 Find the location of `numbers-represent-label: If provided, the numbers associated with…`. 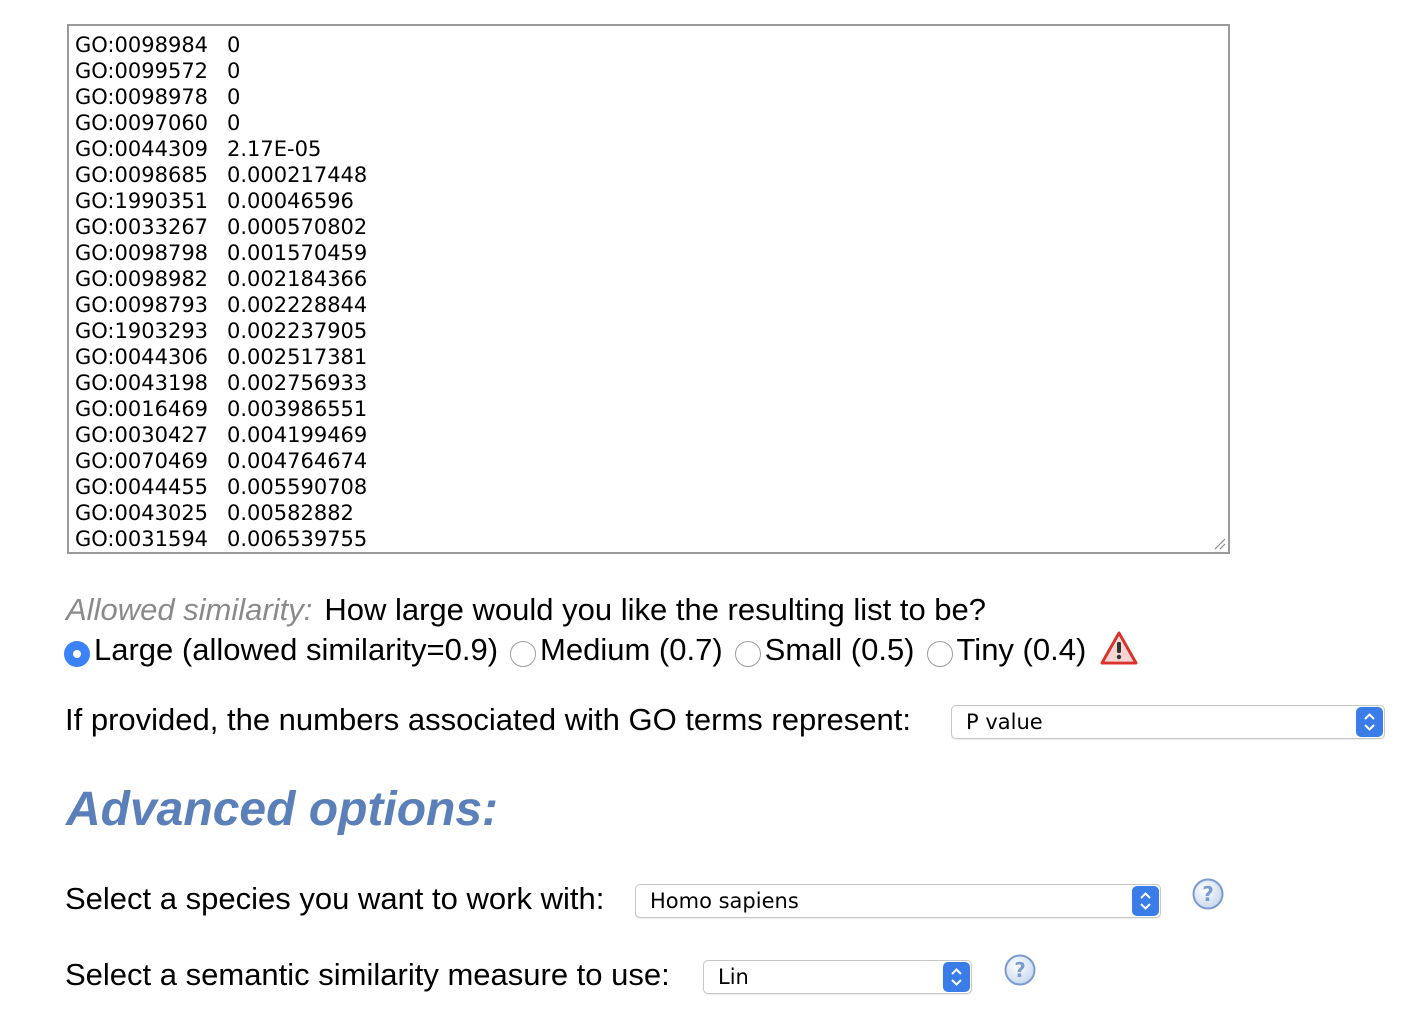

numbers-represent-label: If provided, the numbers associated with… is located at coordinates (488, 719).